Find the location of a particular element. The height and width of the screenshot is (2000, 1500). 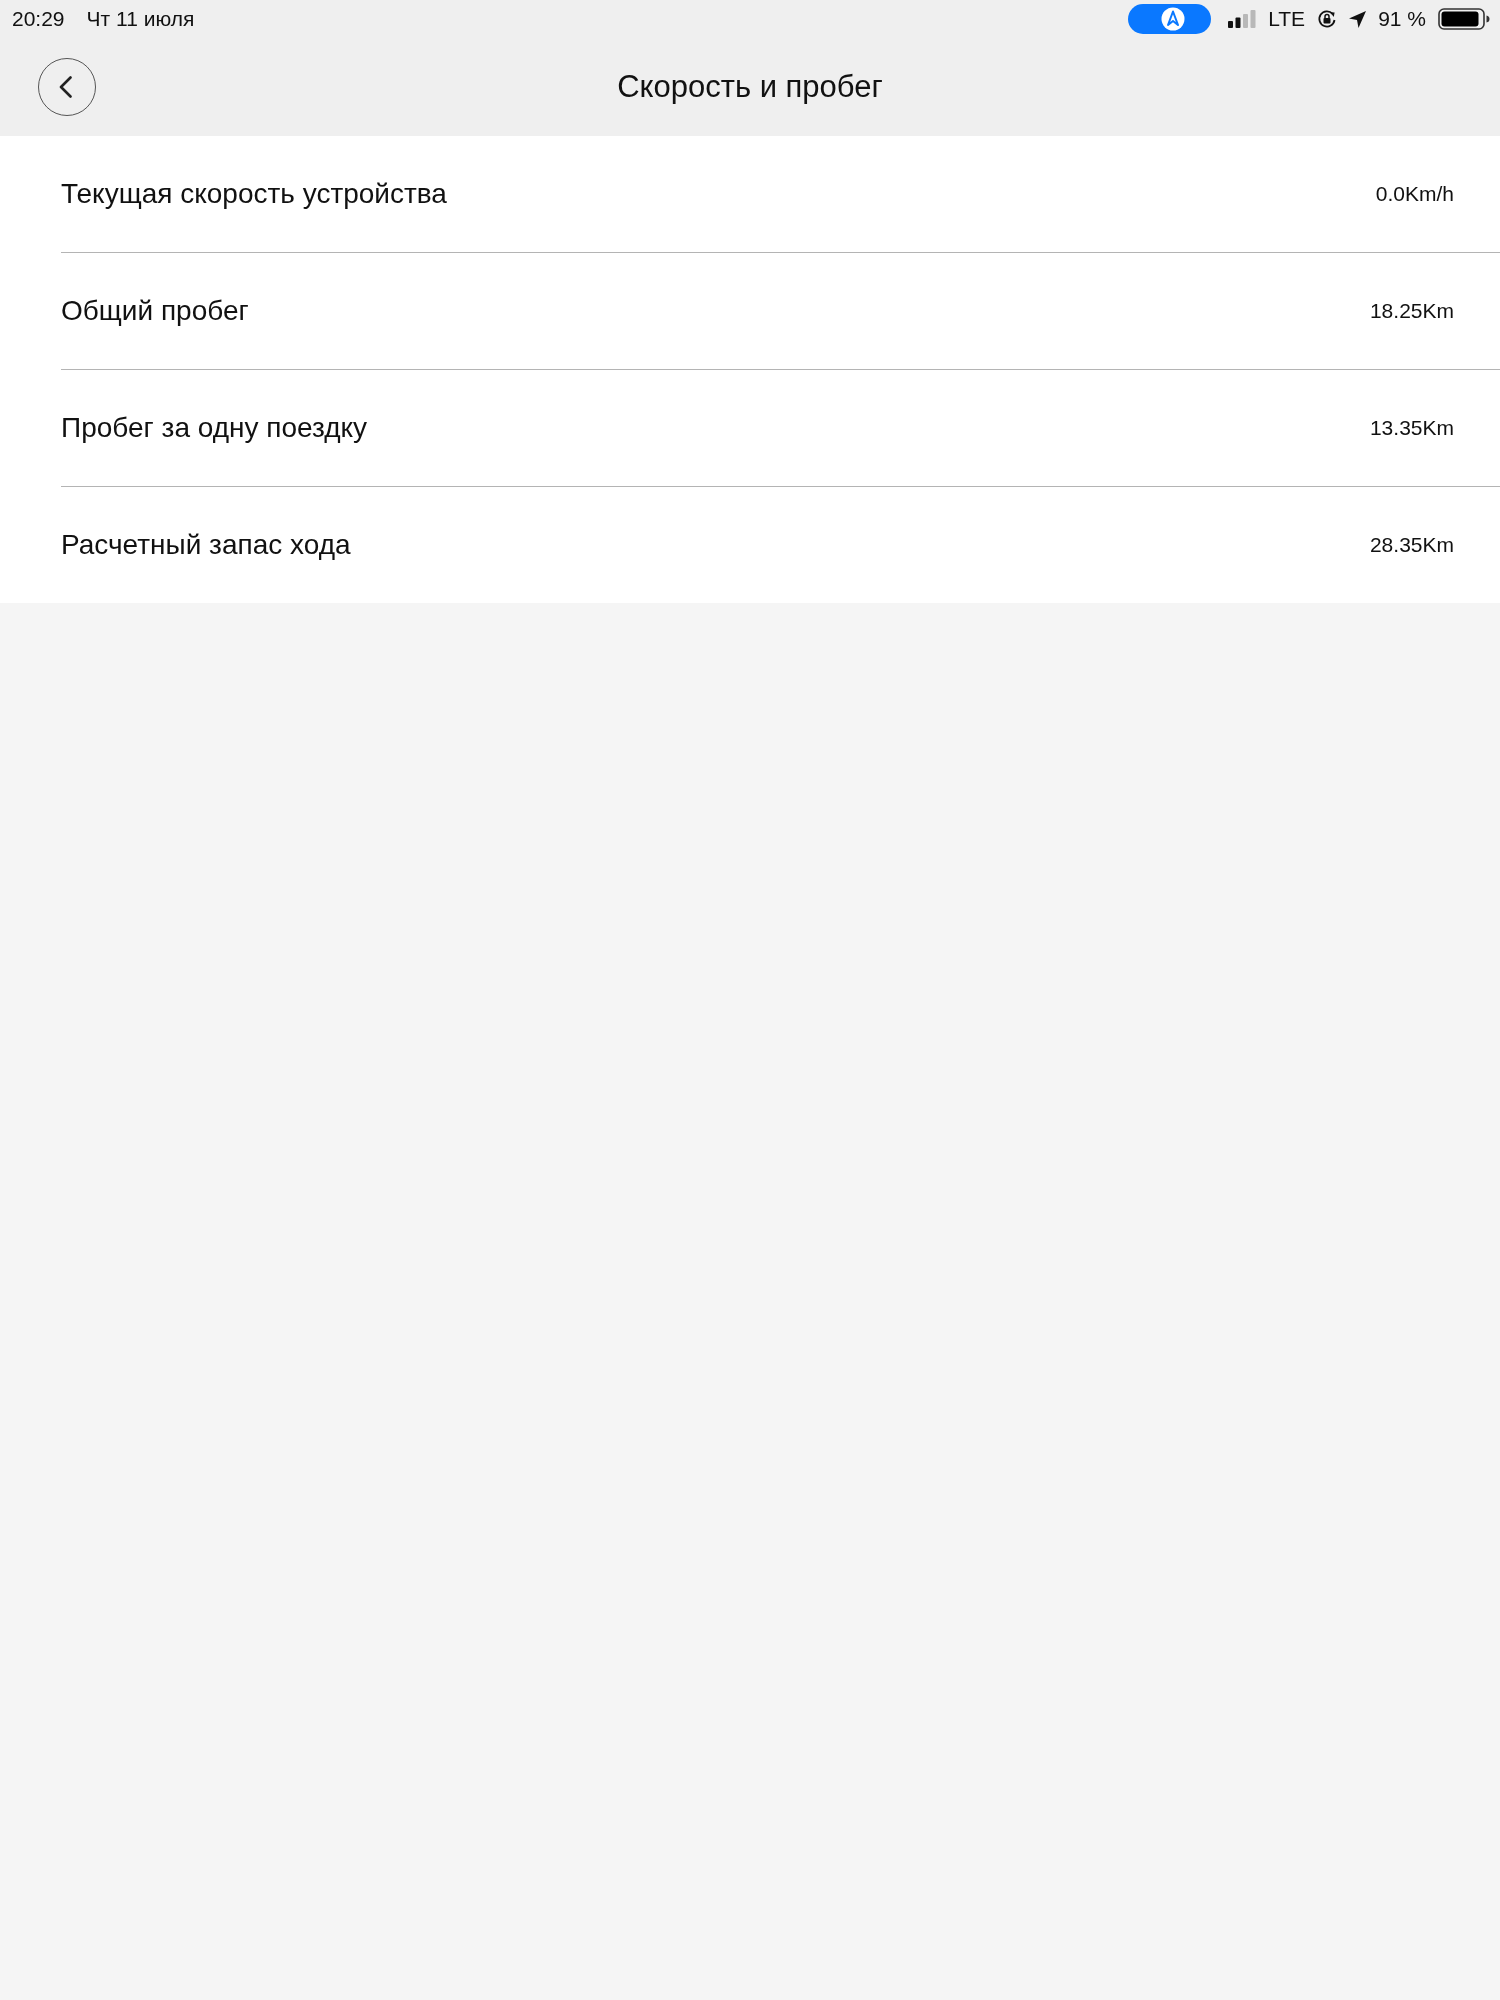

row-label: Пробег за одну поездку is located at coordinates (214, 428).